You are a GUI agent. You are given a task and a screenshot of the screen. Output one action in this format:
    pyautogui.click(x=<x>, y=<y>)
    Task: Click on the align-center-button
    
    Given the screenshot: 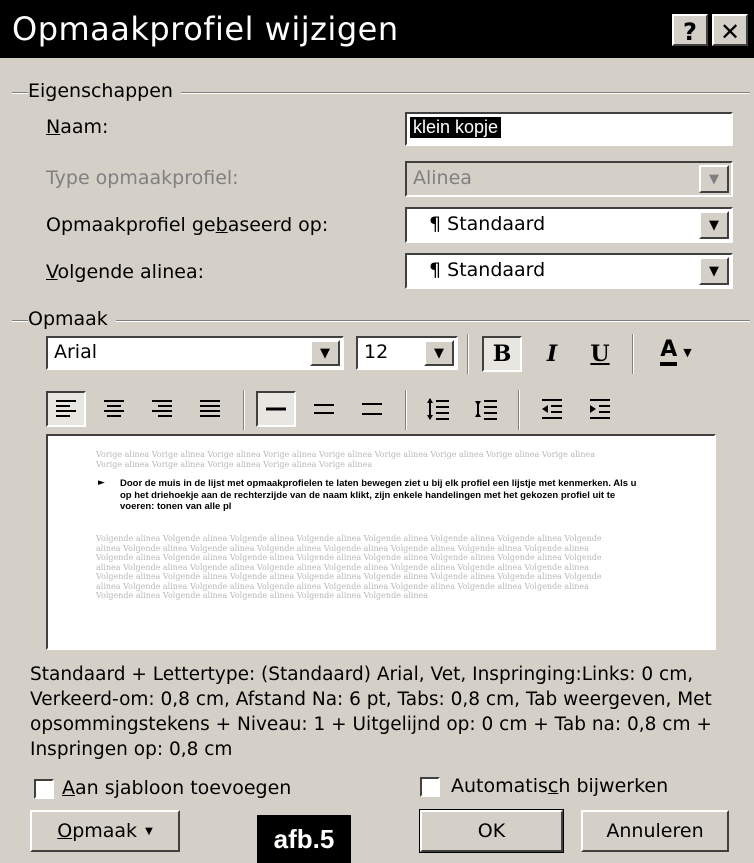 What is the action you would take?
    pyautogui.click(x=114, y=409)
    